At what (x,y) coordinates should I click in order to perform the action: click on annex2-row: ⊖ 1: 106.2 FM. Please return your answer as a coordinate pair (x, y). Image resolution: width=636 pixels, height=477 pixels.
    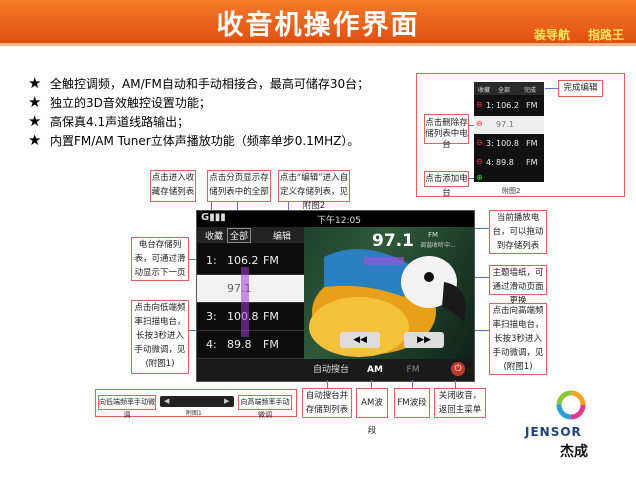
    Looking at the image, I should click on (509, 106).